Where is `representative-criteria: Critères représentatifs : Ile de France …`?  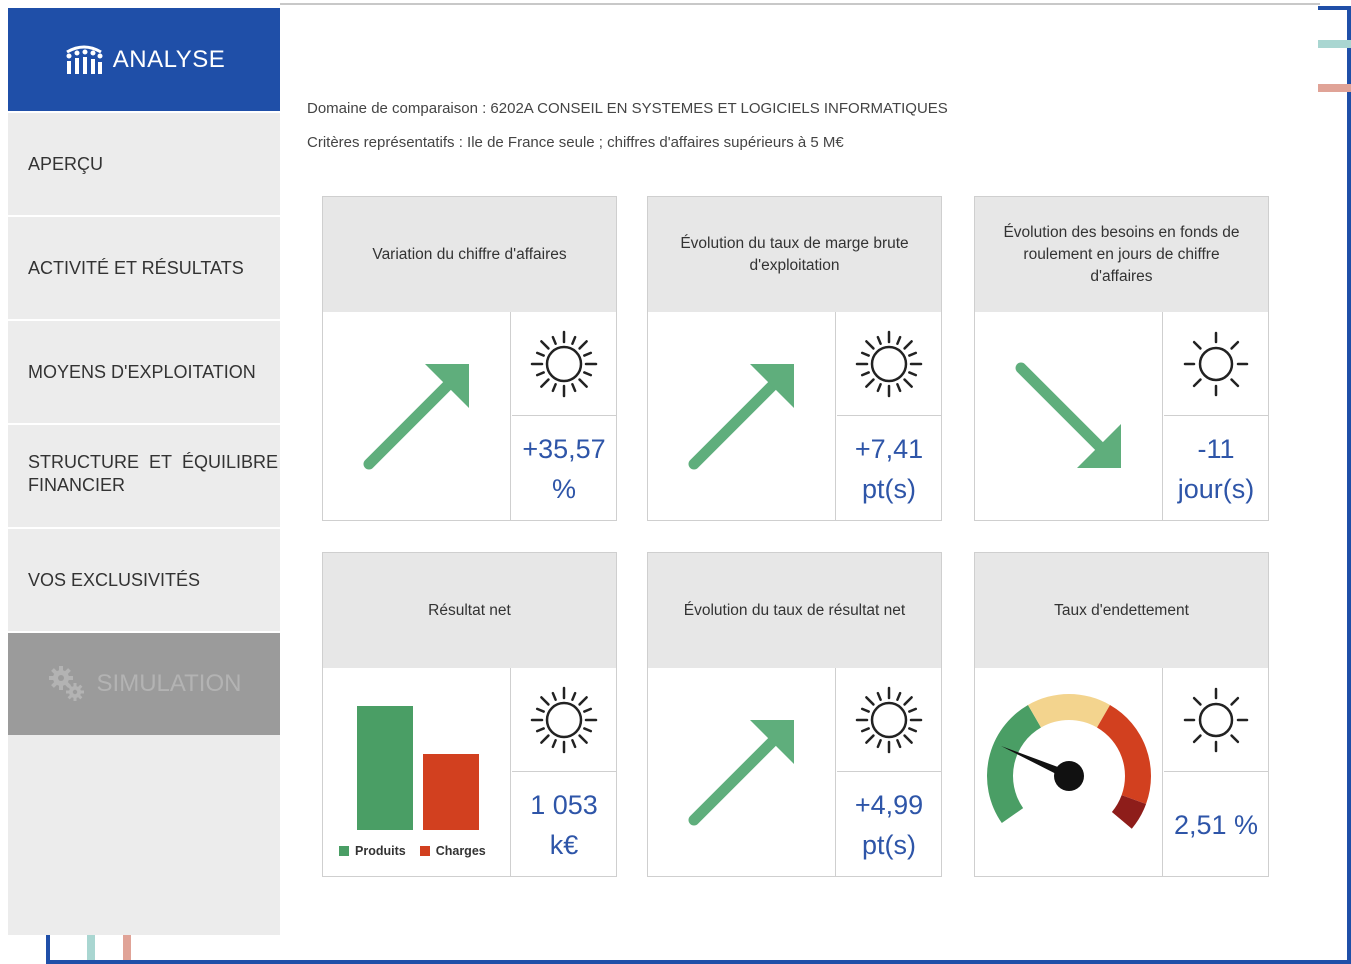 representative-criteria: Critères représentatifs : Ile de France … is located at coordinates (575, 142).